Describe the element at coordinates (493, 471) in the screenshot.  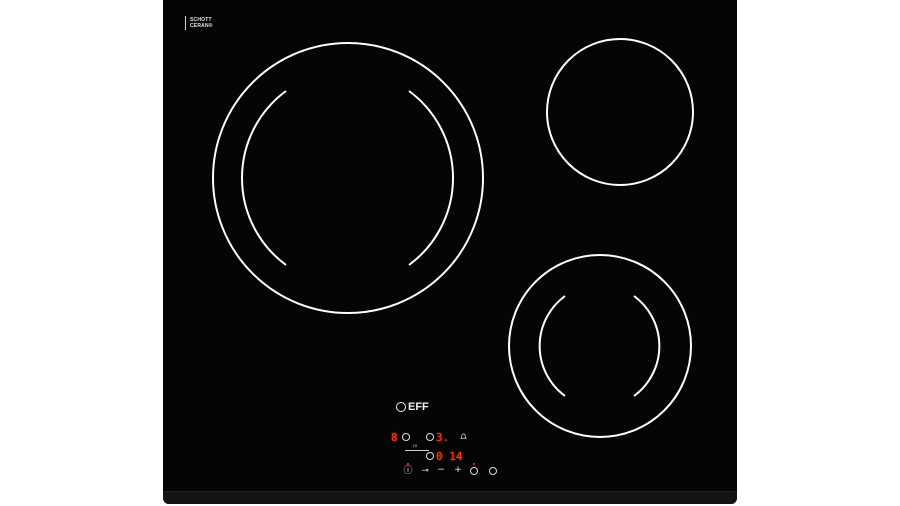
I see `timer-icon` at that location.